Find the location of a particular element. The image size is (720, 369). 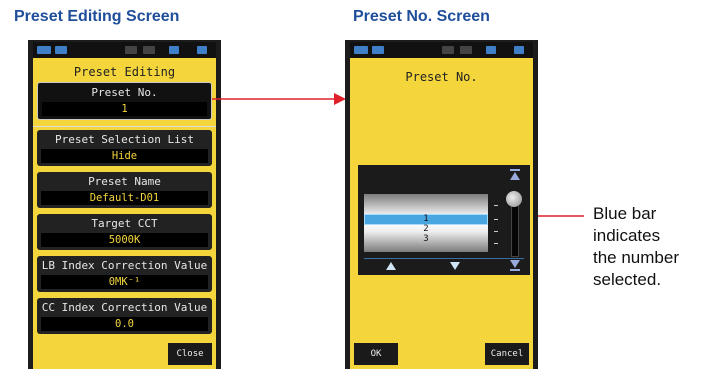

menu-item-preset-no: Preset No. 1 is located at coordinates (124, 101).